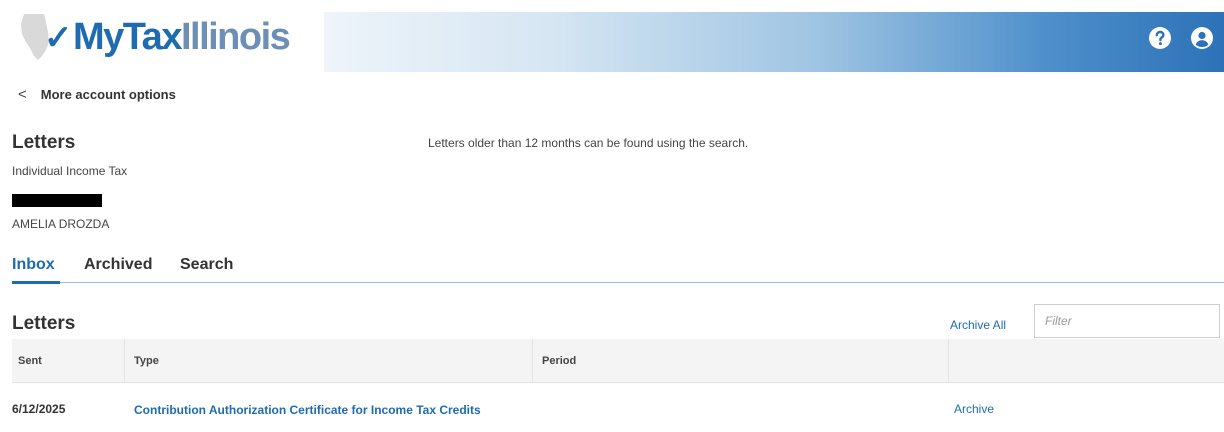 Image resolution: width=1224 pixels, height=432 pixels. Describe the element at coordinates (33, 265) in the screenshot. I see `tab-inbox: Inbox` at that location.